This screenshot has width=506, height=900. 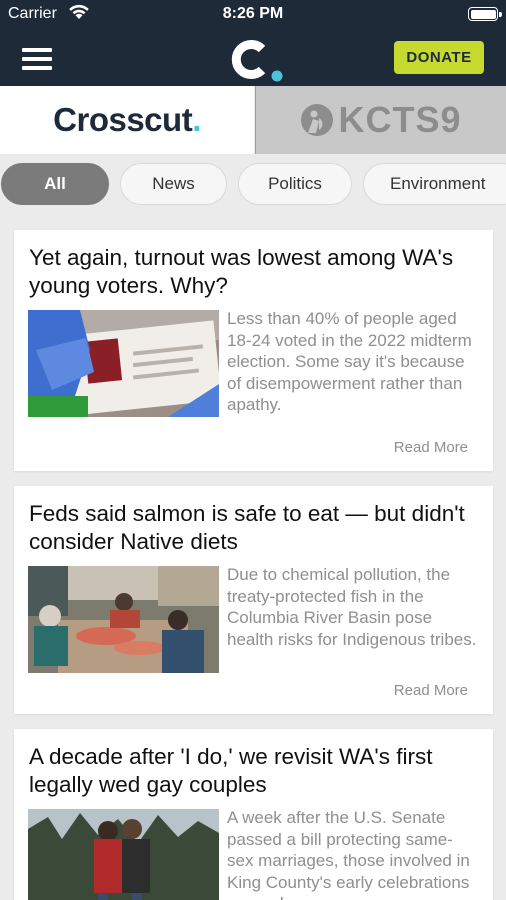 What do you see at coordinates (123, 854) in the screenshot?
I see `article-image-couple` at bounding box center [123, 854].